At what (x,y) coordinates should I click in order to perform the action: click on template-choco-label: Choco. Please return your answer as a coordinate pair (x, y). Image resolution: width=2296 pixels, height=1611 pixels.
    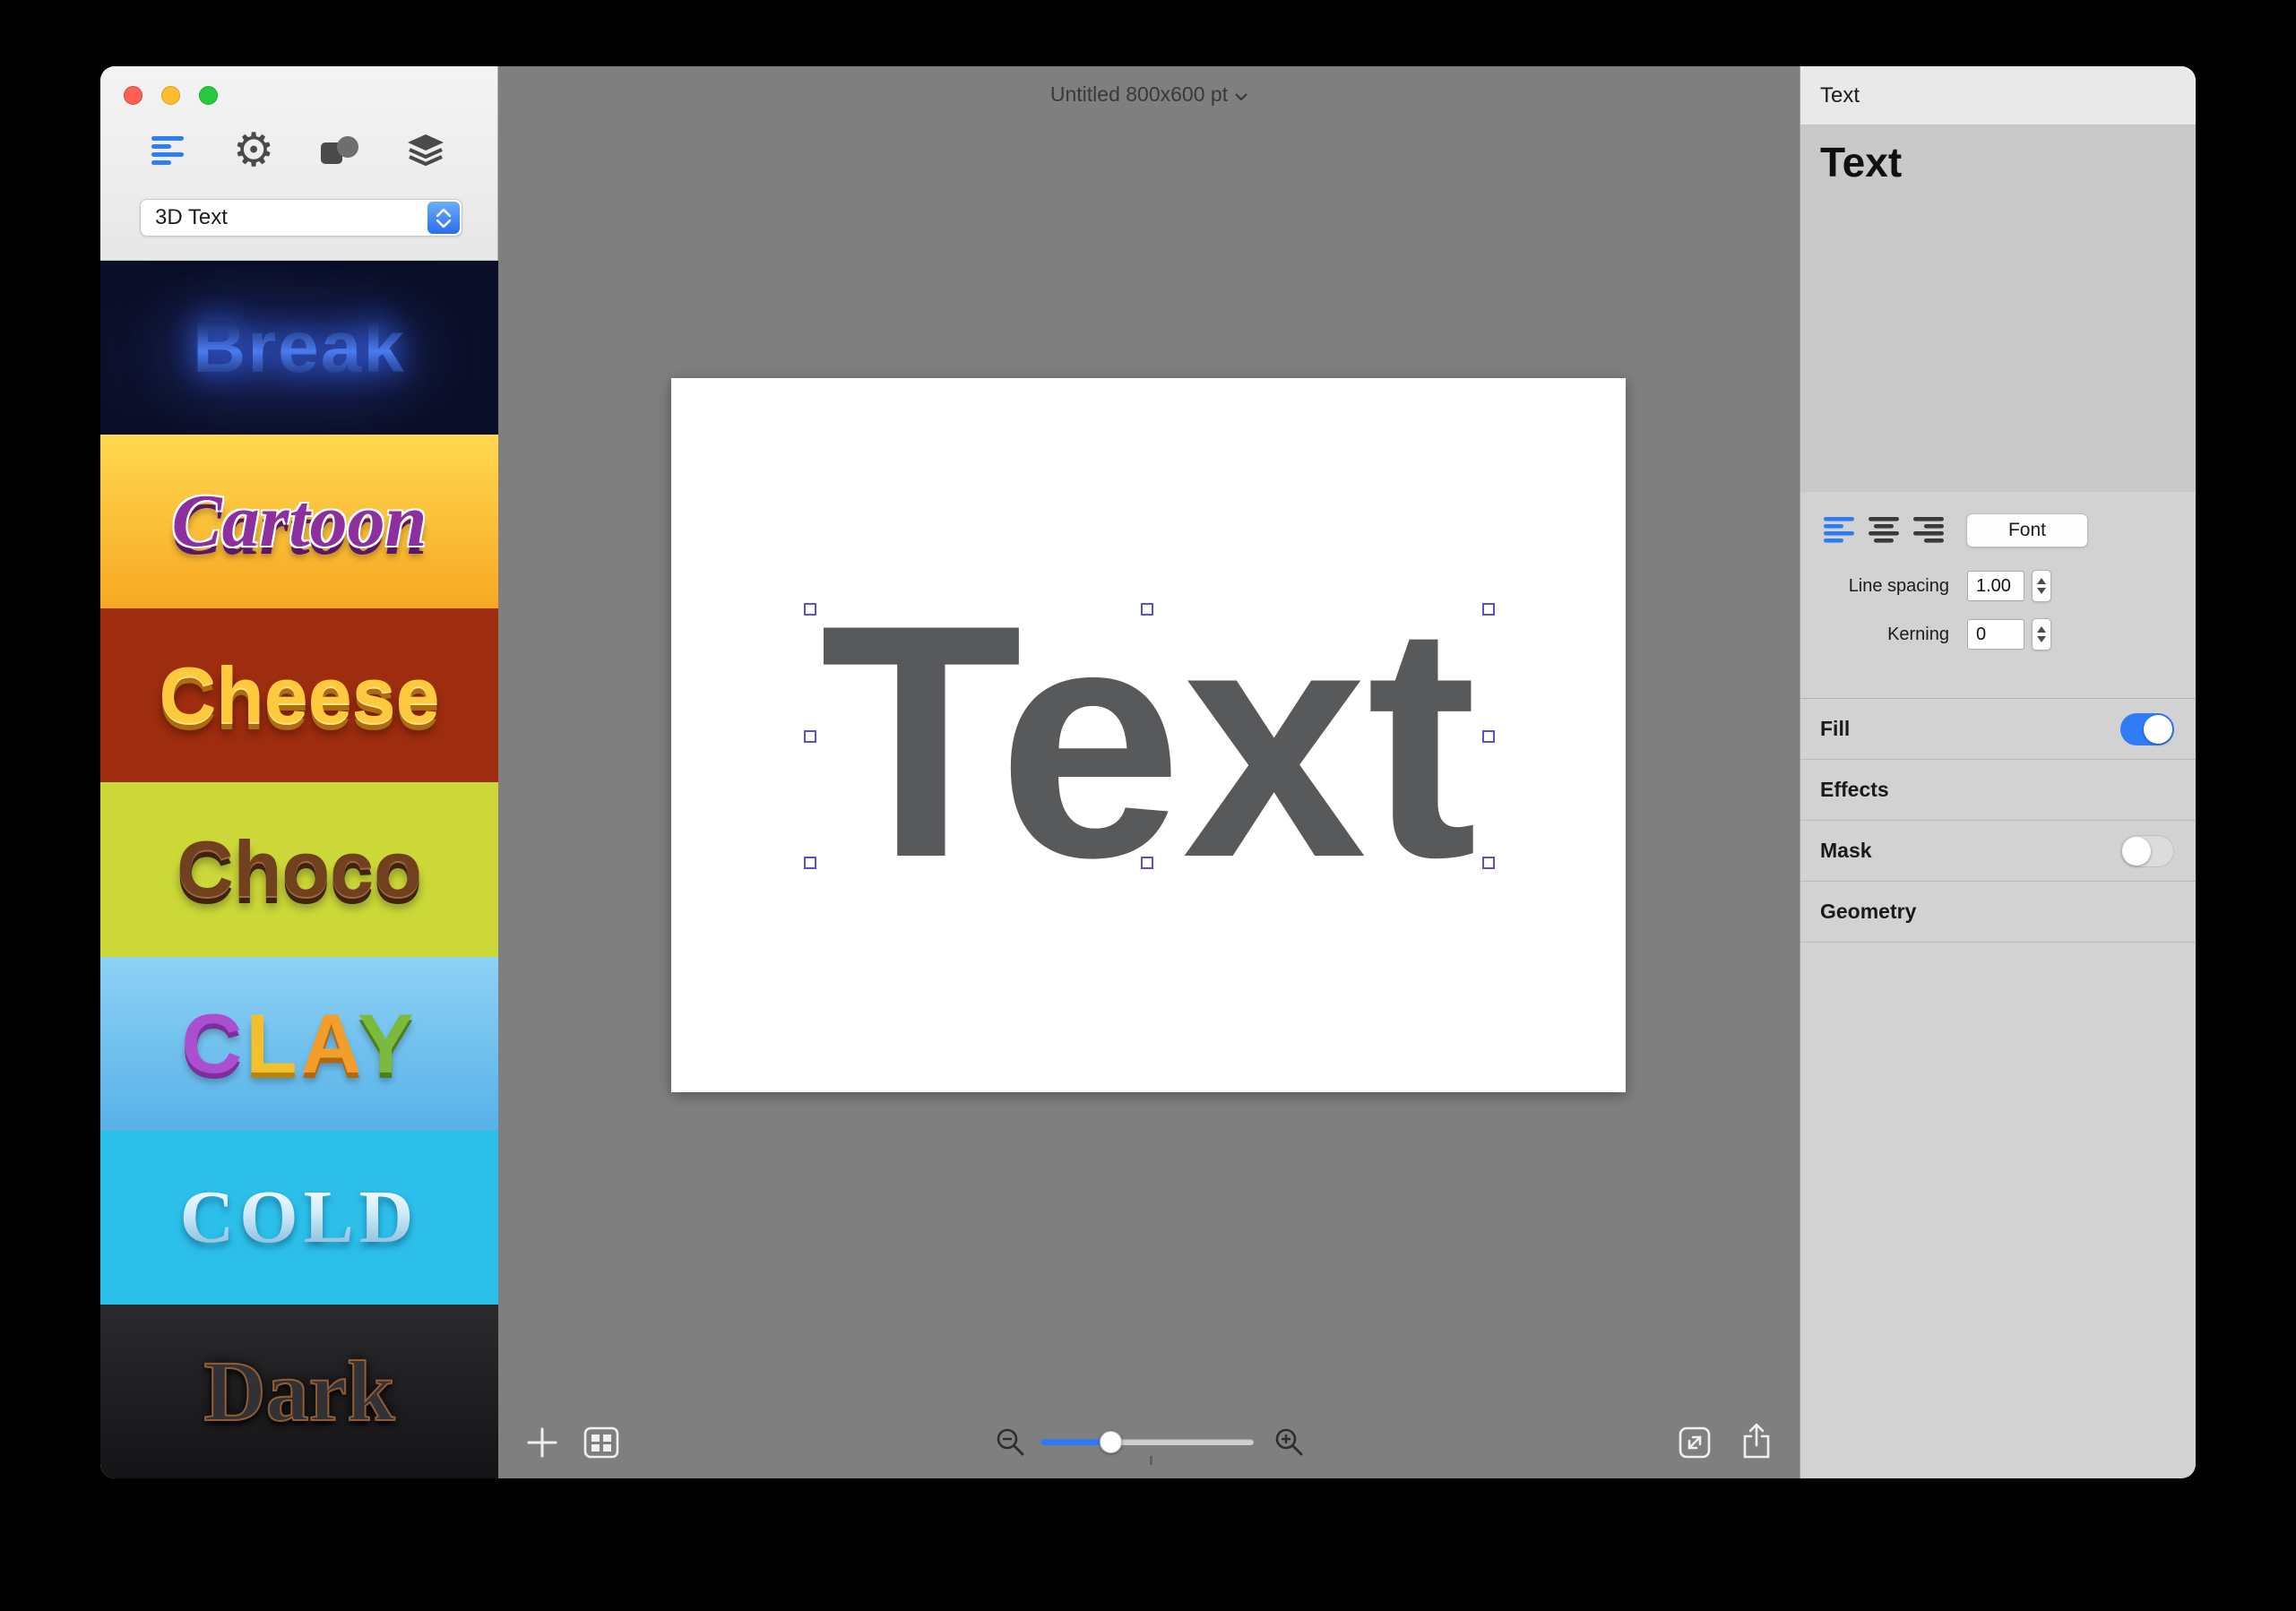
    Looking at the image, I should click on (300, 869).